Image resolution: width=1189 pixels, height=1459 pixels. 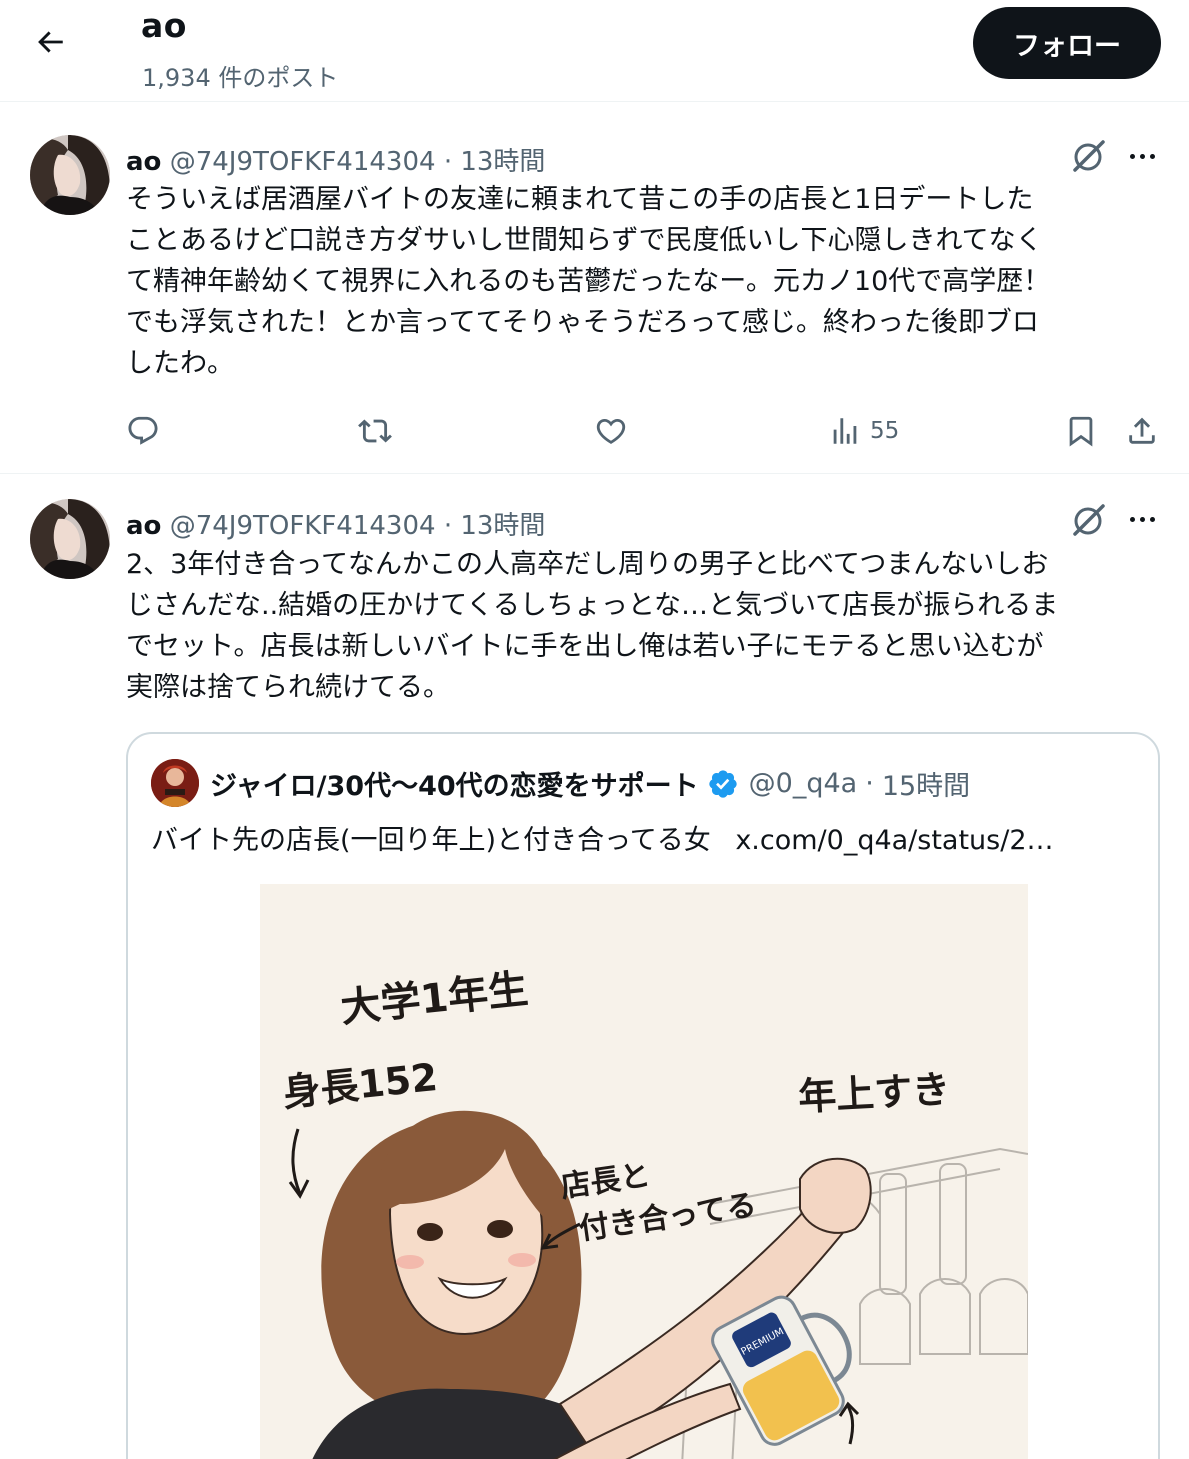 I want to click on tweet-line: そういえば居酒屋バイトの友達に頼まれて昔この手の店長と1日デートした, so click(x=580, y=199).